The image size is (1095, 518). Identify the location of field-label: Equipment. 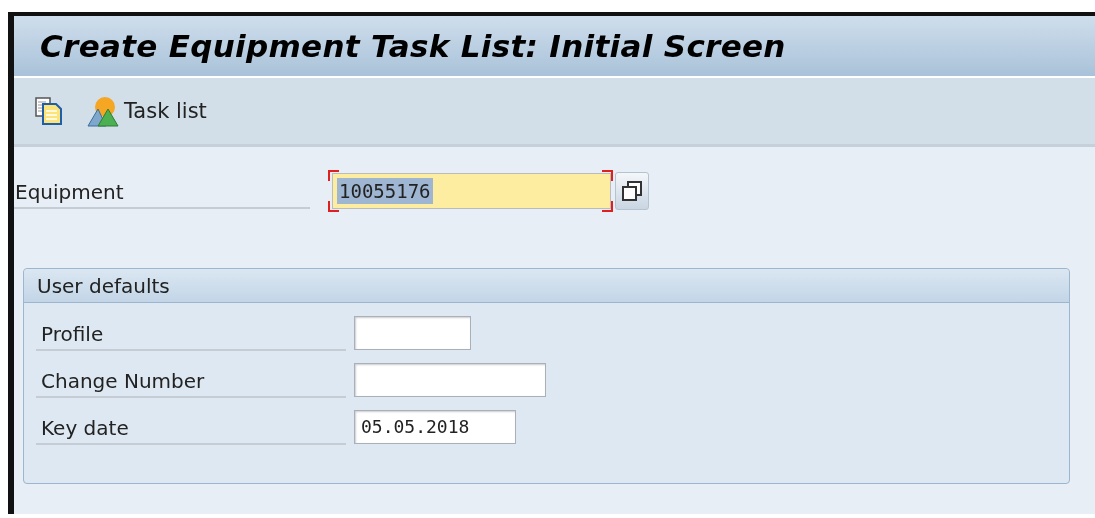
(162, 190).